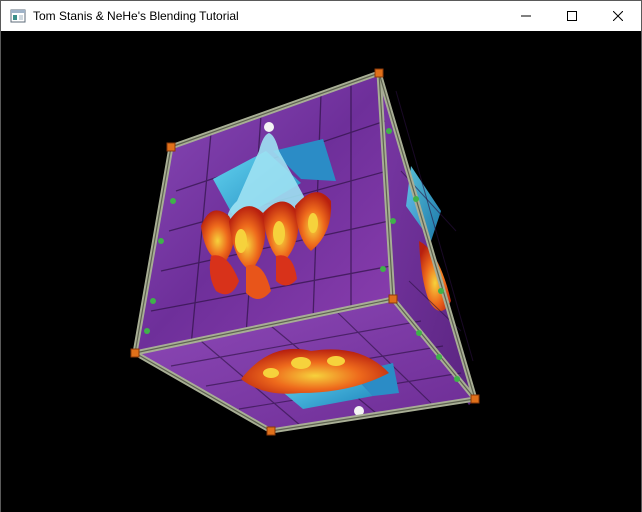  I want to click on minimize-icon, so click(526, 16).